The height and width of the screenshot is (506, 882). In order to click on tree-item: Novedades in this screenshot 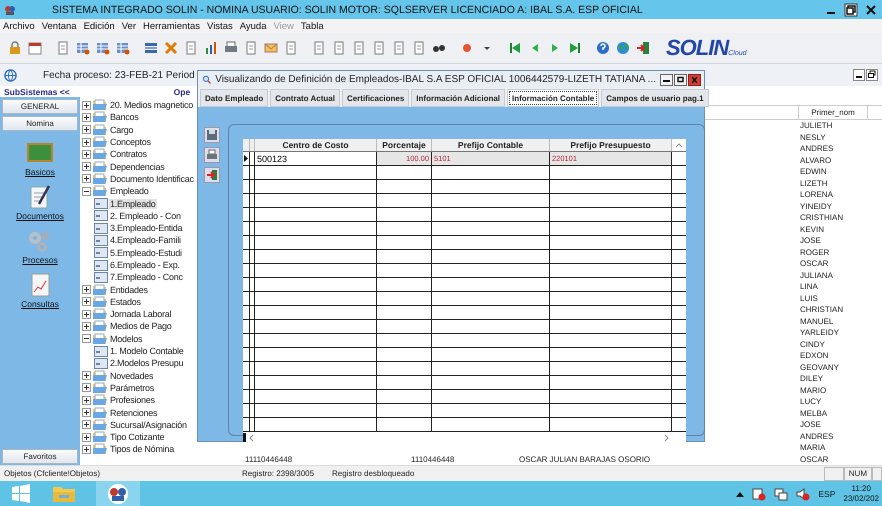, I will do `click(131, 375)`.